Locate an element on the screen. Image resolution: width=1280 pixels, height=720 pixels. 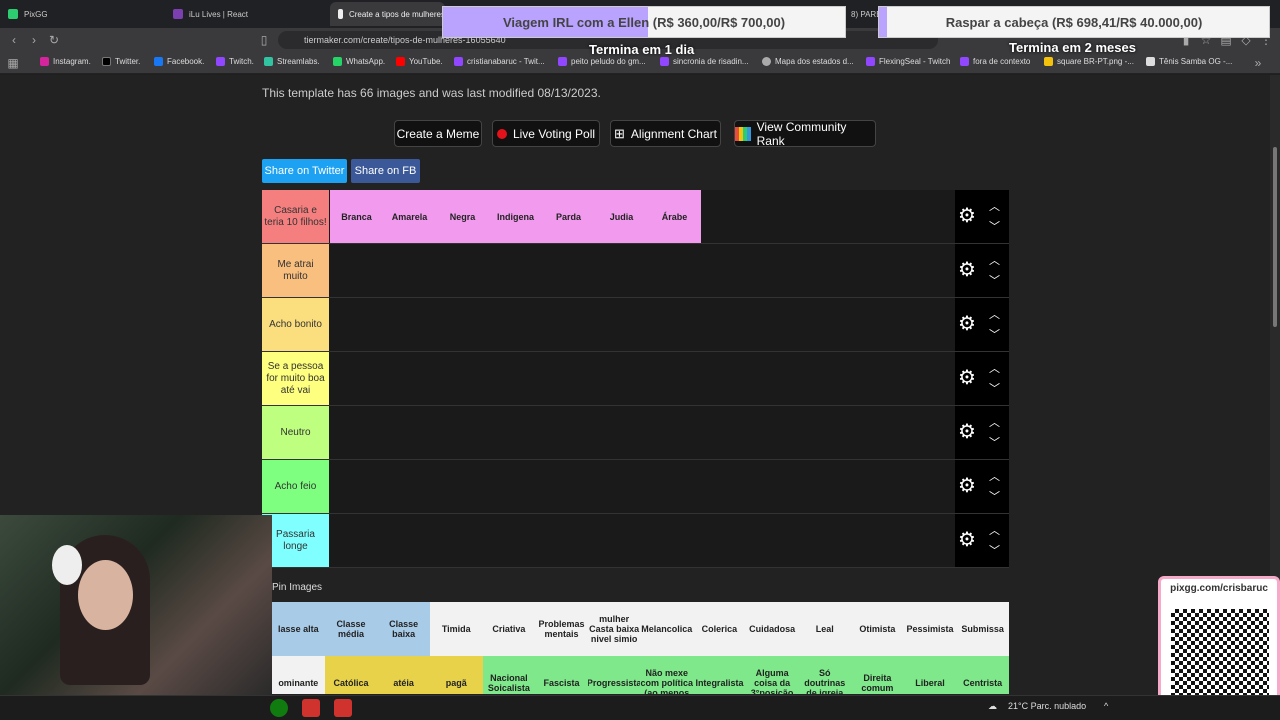
pool-item: Integralista is located at coordinates (719, 675).